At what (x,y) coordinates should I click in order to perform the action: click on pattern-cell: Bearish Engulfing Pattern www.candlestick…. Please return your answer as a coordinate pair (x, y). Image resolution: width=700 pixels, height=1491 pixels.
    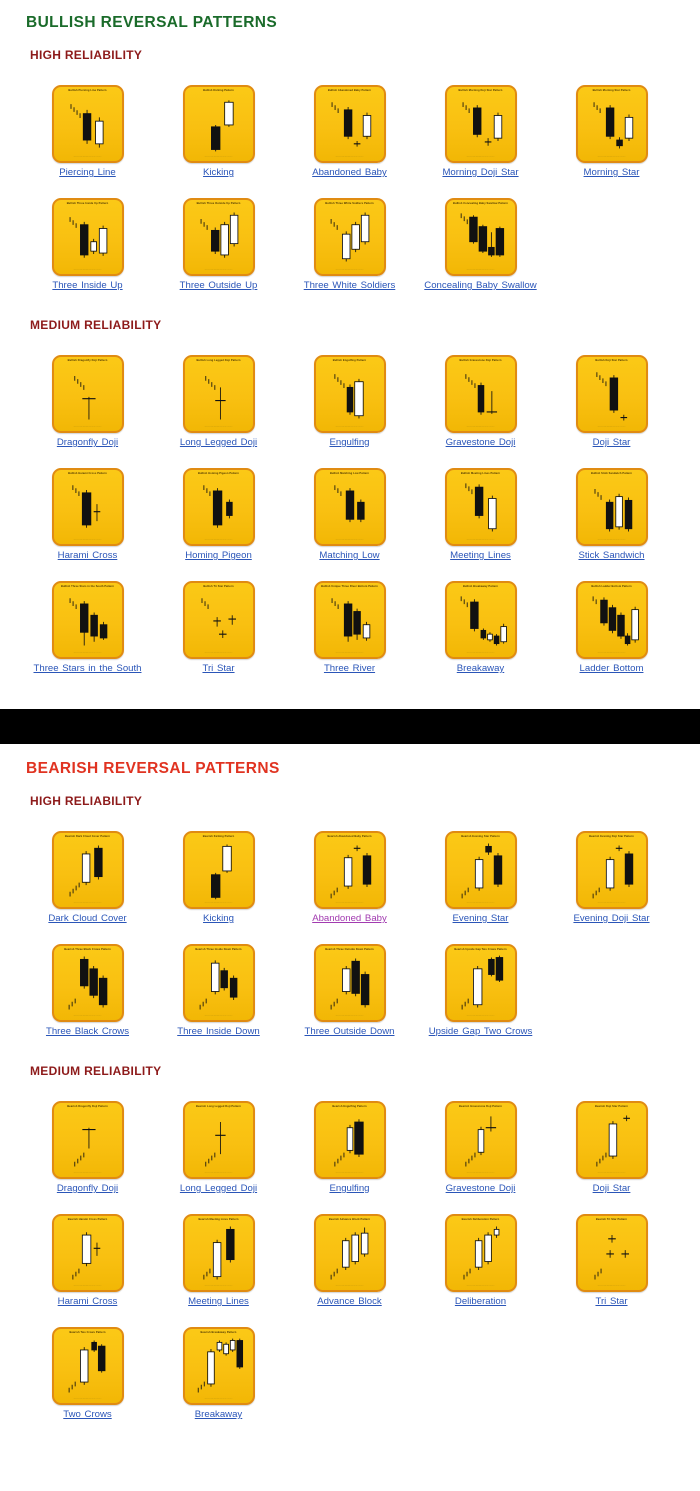
    Looking at the image, I should click on (349, 1143).